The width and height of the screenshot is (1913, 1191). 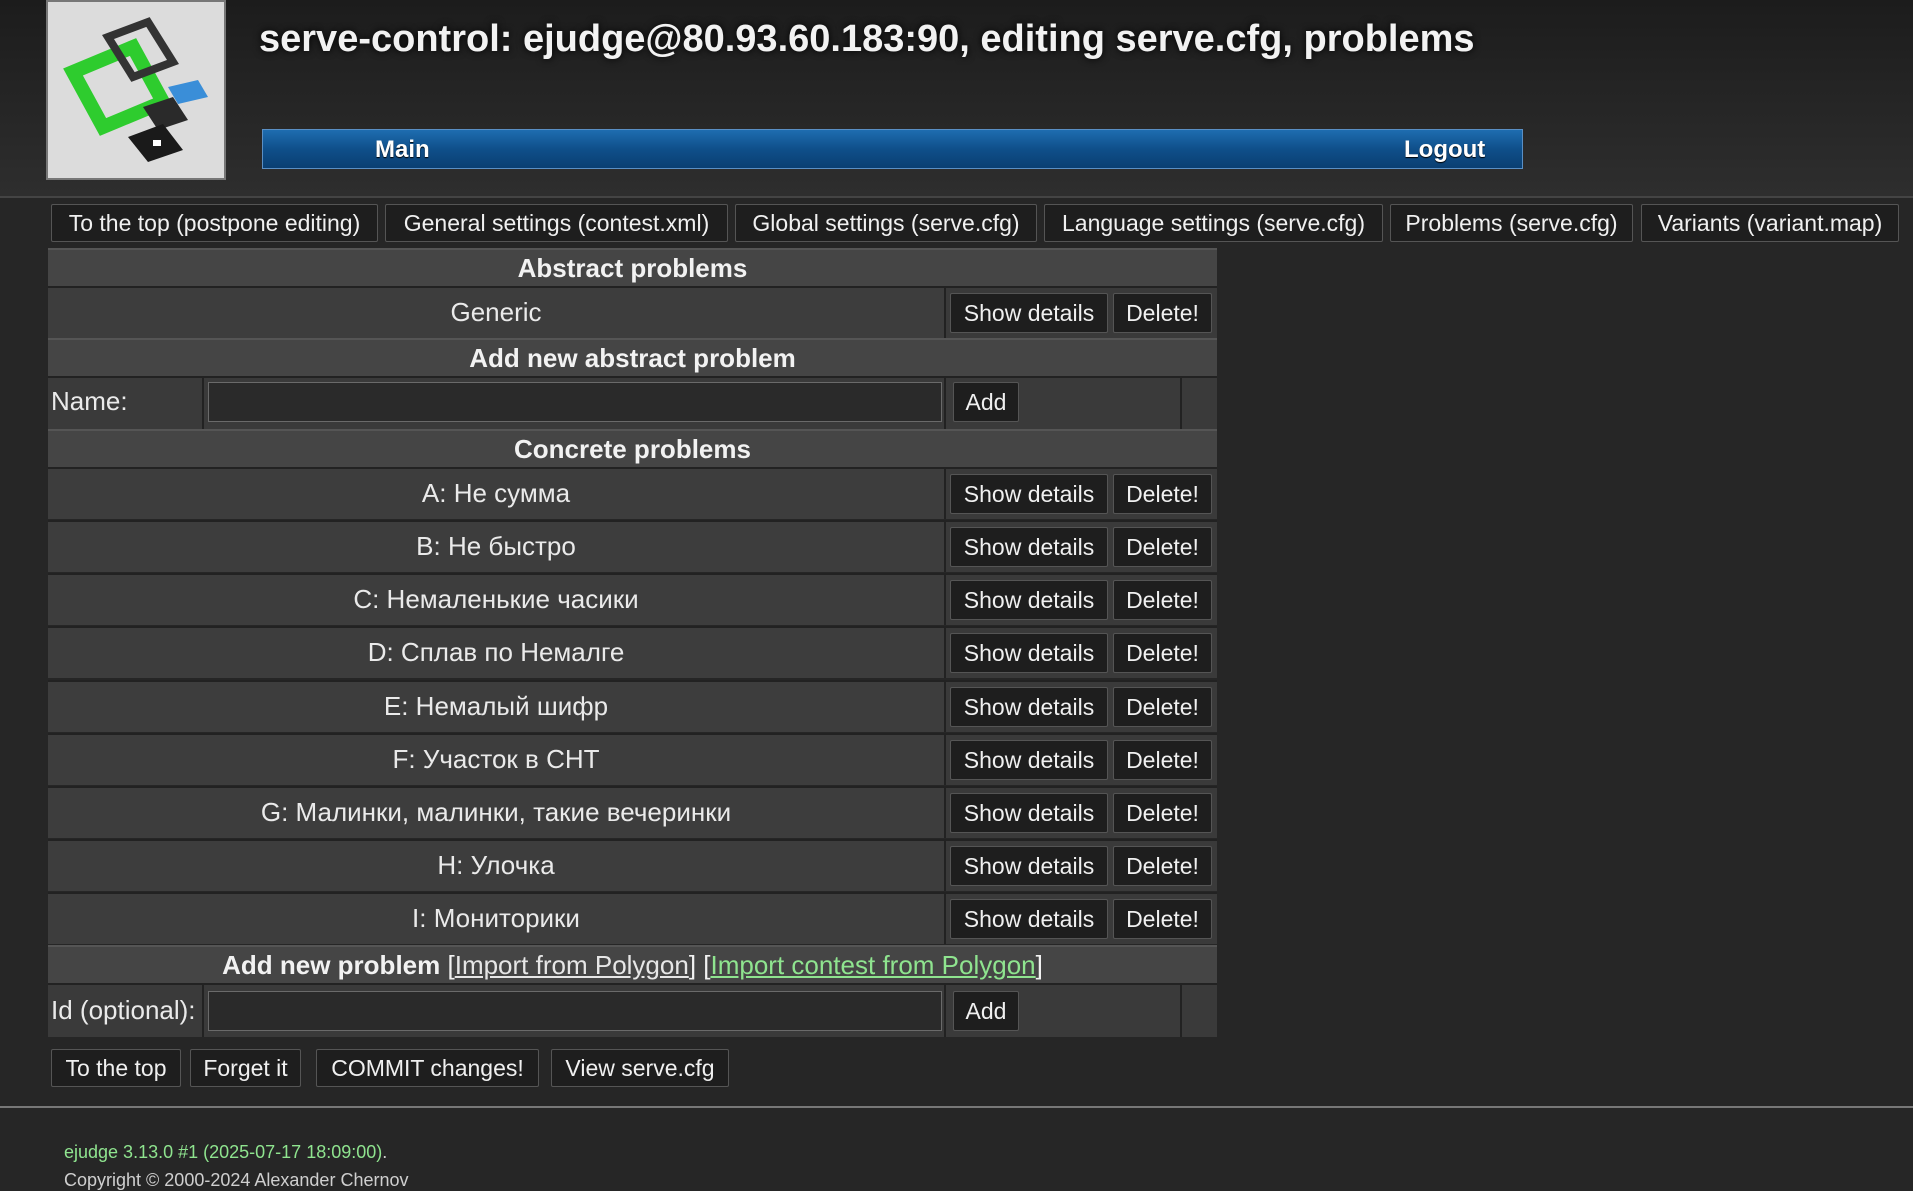 What do you see at coordinates (136, 90) in the screenshot?
I see `ejudge-logo` at bounding box center [136, 90].